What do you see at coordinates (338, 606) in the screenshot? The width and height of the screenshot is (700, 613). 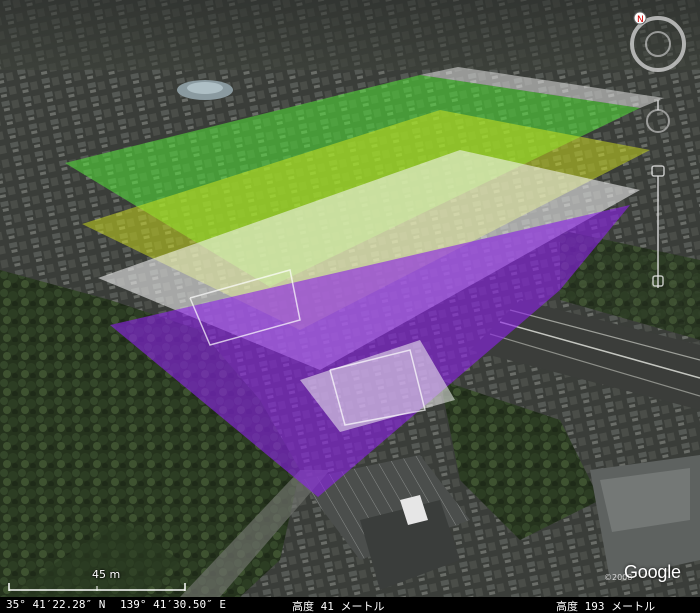 I see `ground-altitude-readout: 高度 41 メートル` at bounding box center [338, 606].